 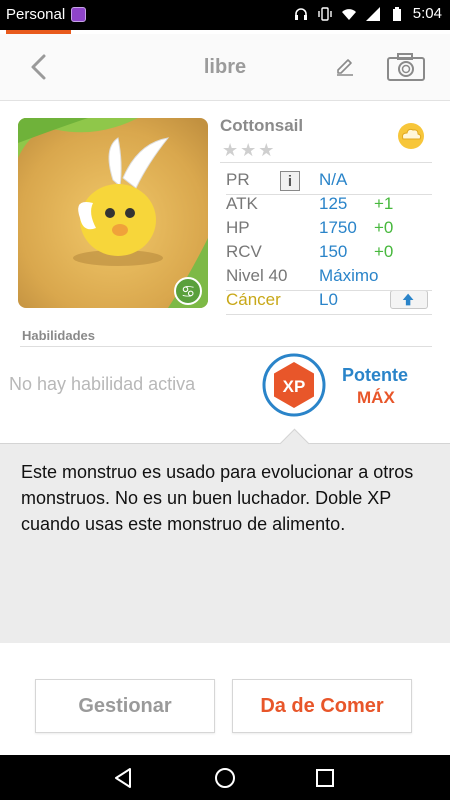 I want to click on monster-portrait: ♋, so click(x=113, y=213).